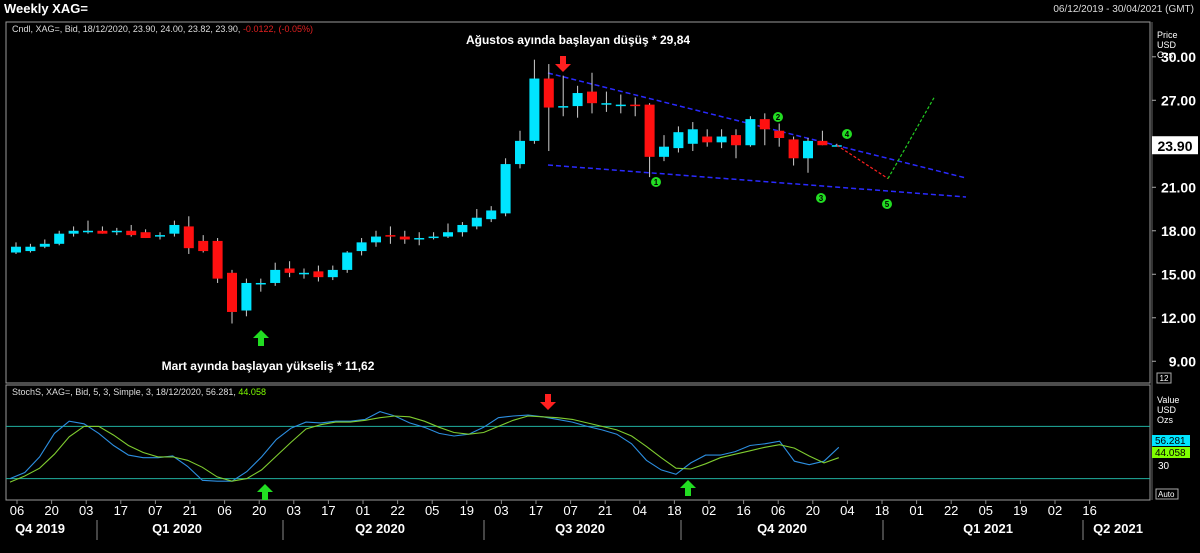 This screenshot has height=553, width=1200. Describe the element at coordinates (862, 162) in the screenshot. I see `forecast-down-line` at that location.